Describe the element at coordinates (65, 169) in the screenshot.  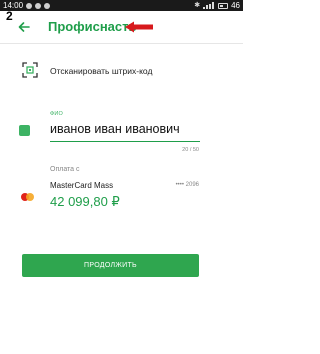
I see `payment-source-label: Оплата с` at that location.